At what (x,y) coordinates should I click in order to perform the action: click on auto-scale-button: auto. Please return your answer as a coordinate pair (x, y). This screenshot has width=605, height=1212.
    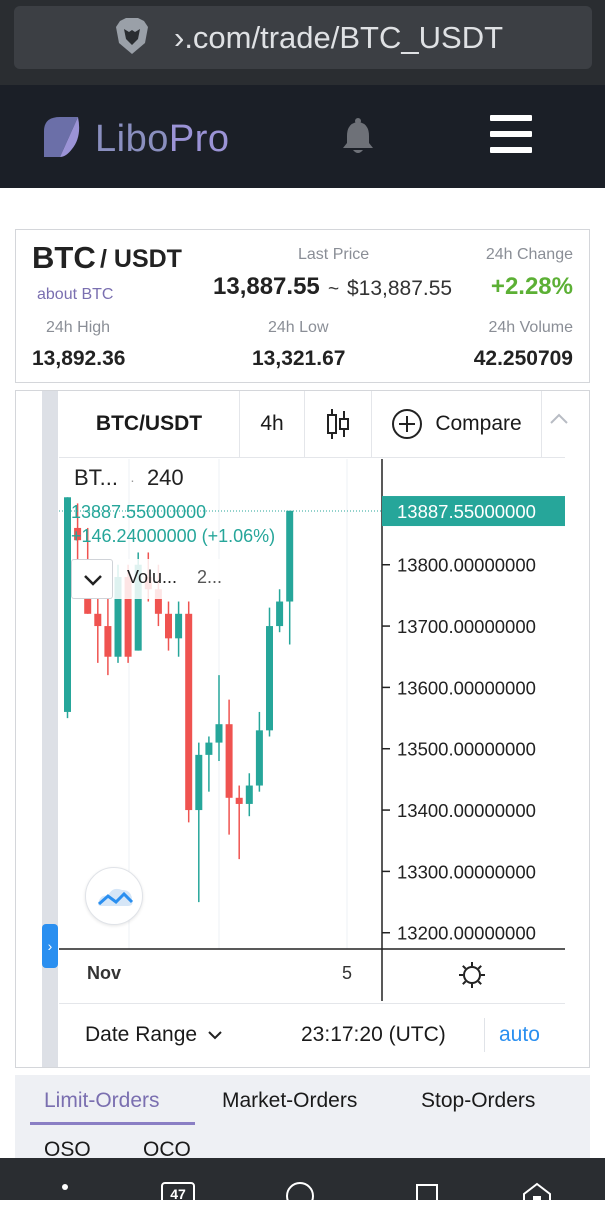
    Looking at the image, I should click on (519, 1035).